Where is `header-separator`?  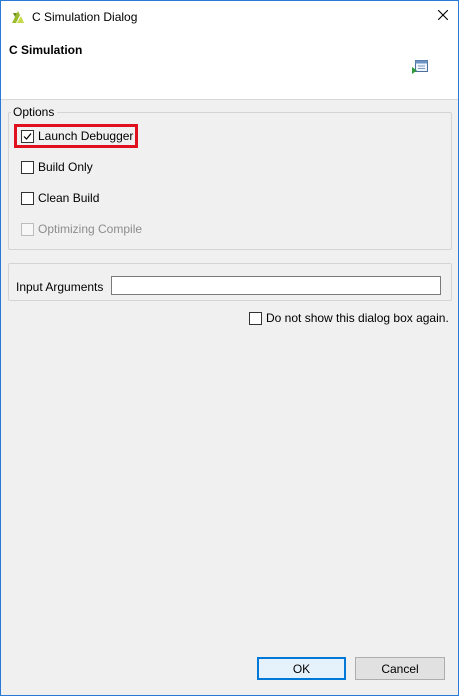
header-separator is located at coordinates (229, 99).